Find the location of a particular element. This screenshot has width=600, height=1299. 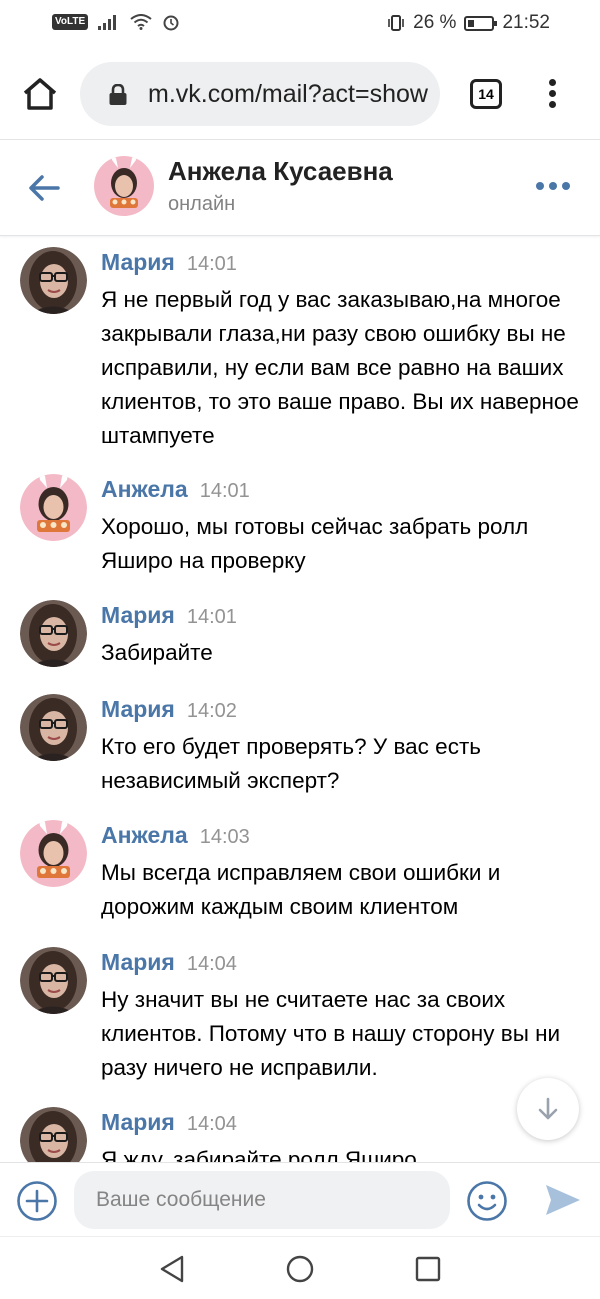

alarm-icon is located at coordinates (171, 23).